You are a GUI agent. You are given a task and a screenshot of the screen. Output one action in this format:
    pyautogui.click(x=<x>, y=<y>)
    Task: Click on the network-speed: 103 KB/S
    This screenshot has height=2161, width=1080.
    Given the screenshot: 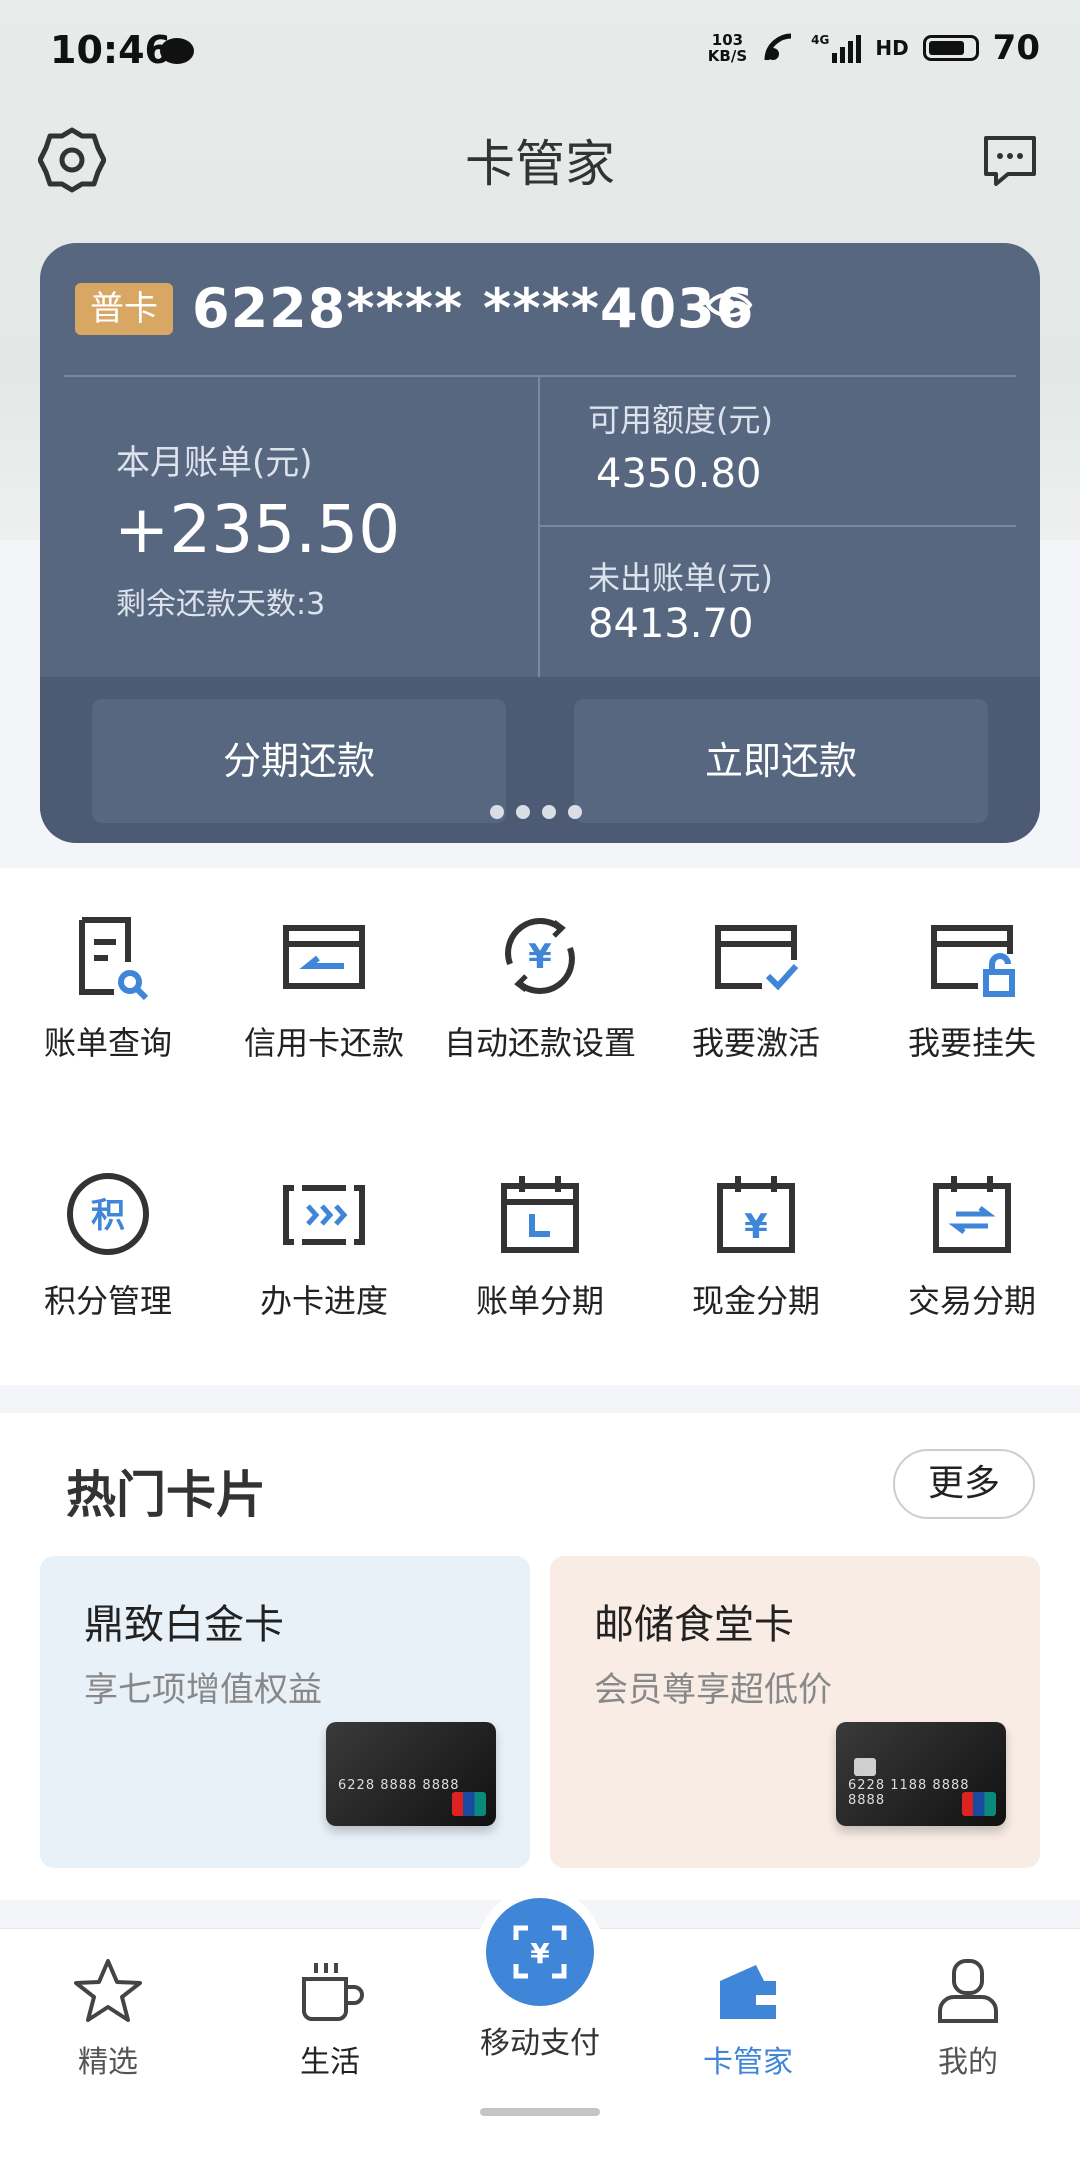 What is the action you would take?
    pyautogui.click(x=727, y=48)
    